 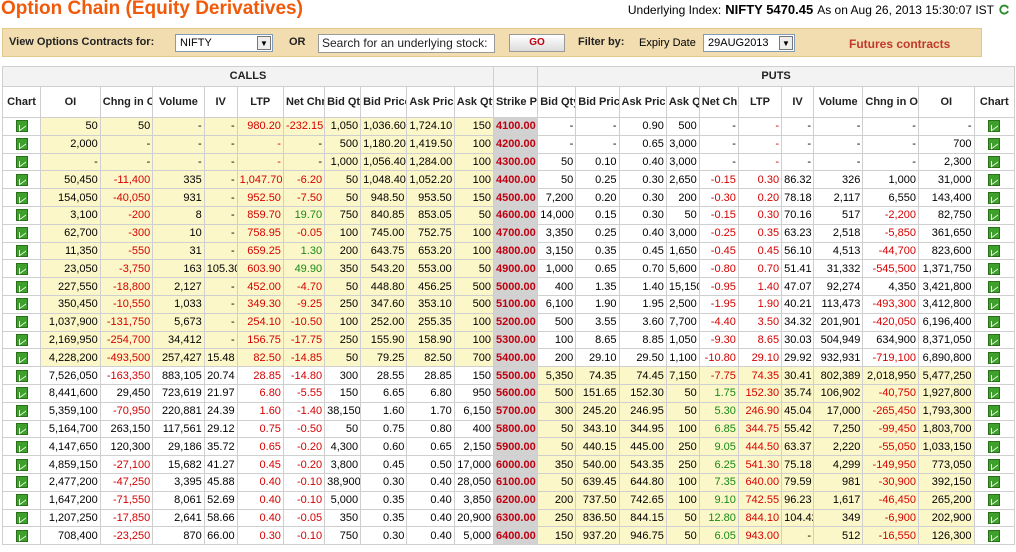 I want to click on underlying-search-input: Search for an underlying stock:, so click(x=406, y=43).